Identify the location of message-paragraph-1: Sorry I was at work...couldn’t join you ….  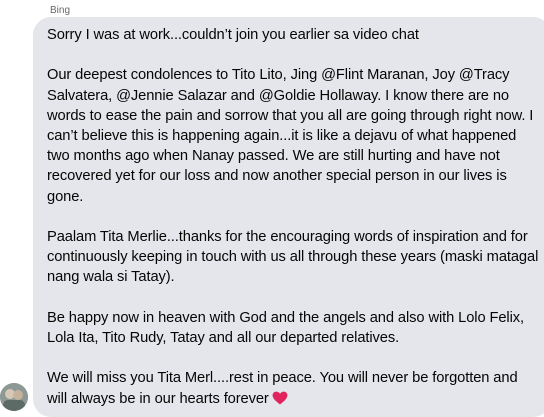
(233, 35).